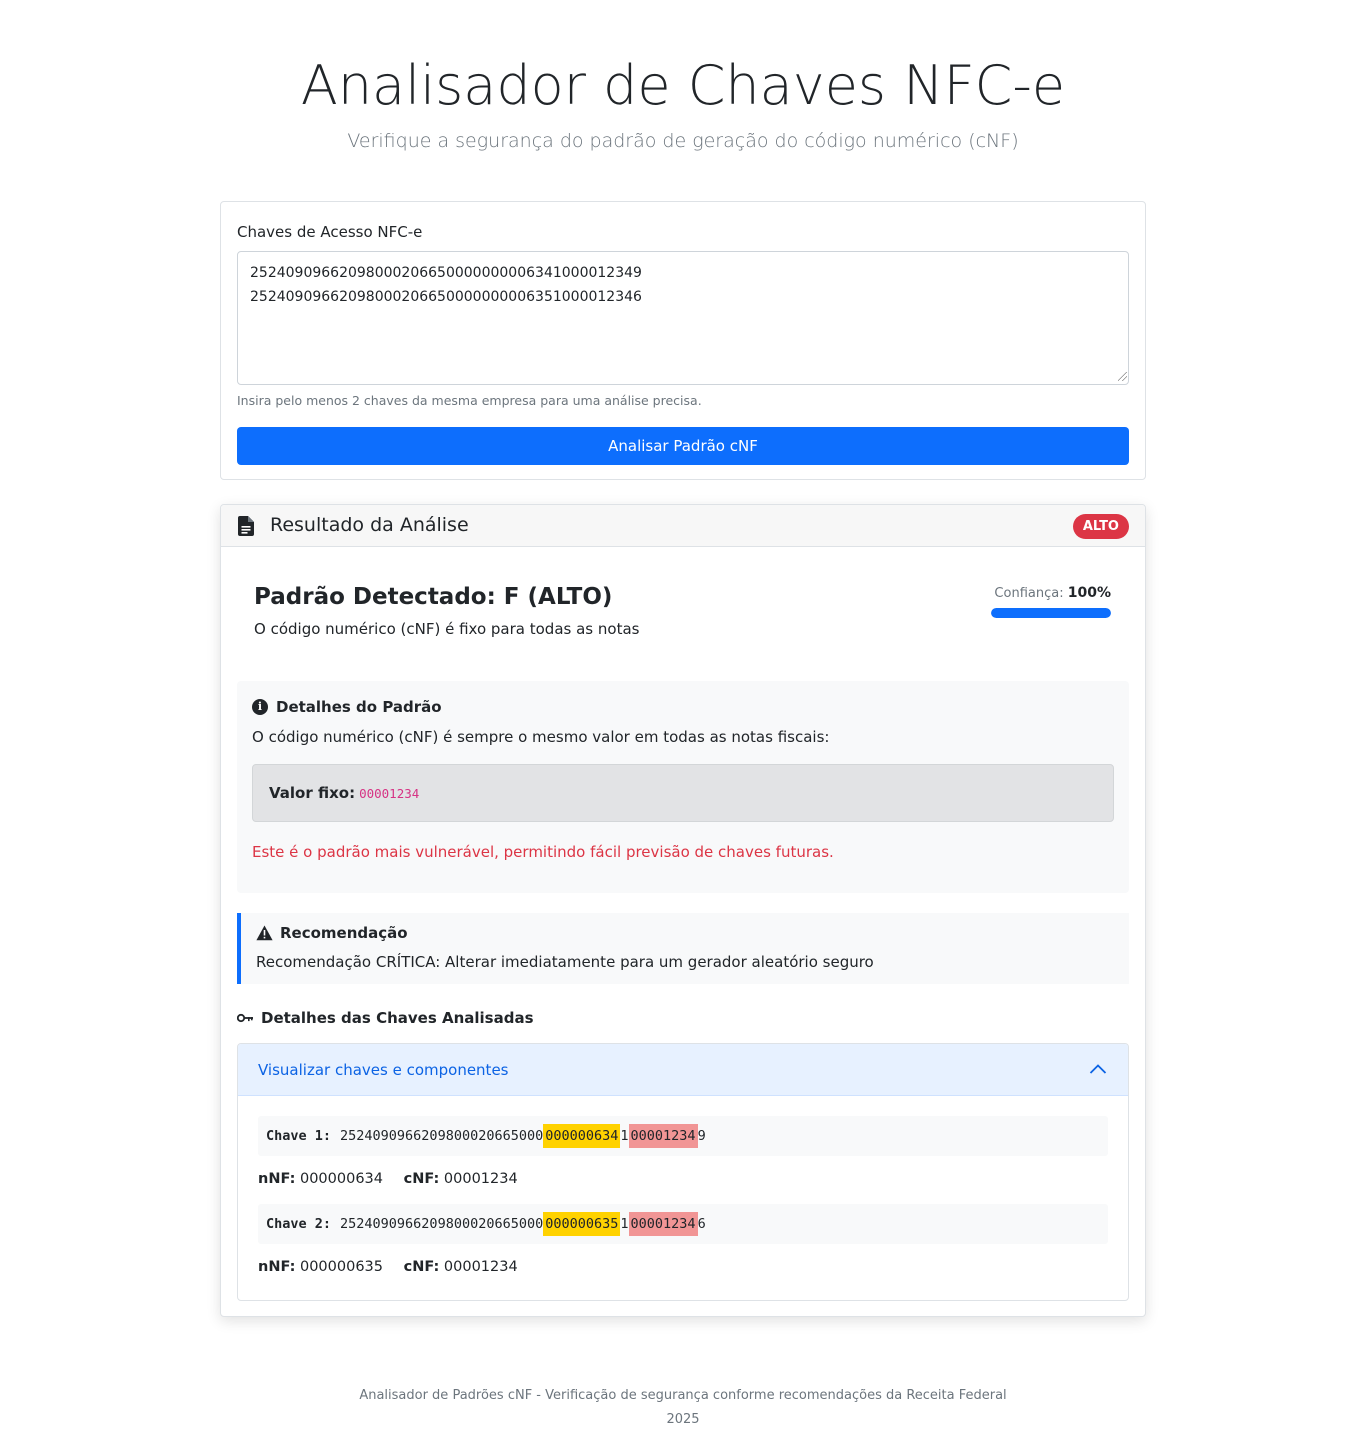  Describe the element at coordinates (388, 1179) in the screenshot. I see `key-components: nNF: 000000634 cNF: 00001234` at that location.